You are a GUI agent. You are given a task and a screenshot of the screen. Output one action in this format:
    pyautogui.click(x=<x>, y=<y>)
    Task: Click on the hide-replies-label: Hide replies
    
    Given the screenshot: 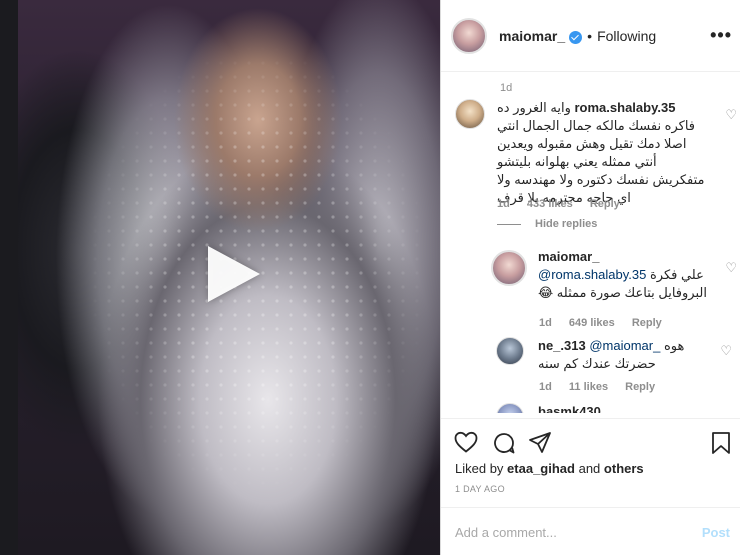 What is the action you would take?
    pyautogui.click(x=566, y=224)
    